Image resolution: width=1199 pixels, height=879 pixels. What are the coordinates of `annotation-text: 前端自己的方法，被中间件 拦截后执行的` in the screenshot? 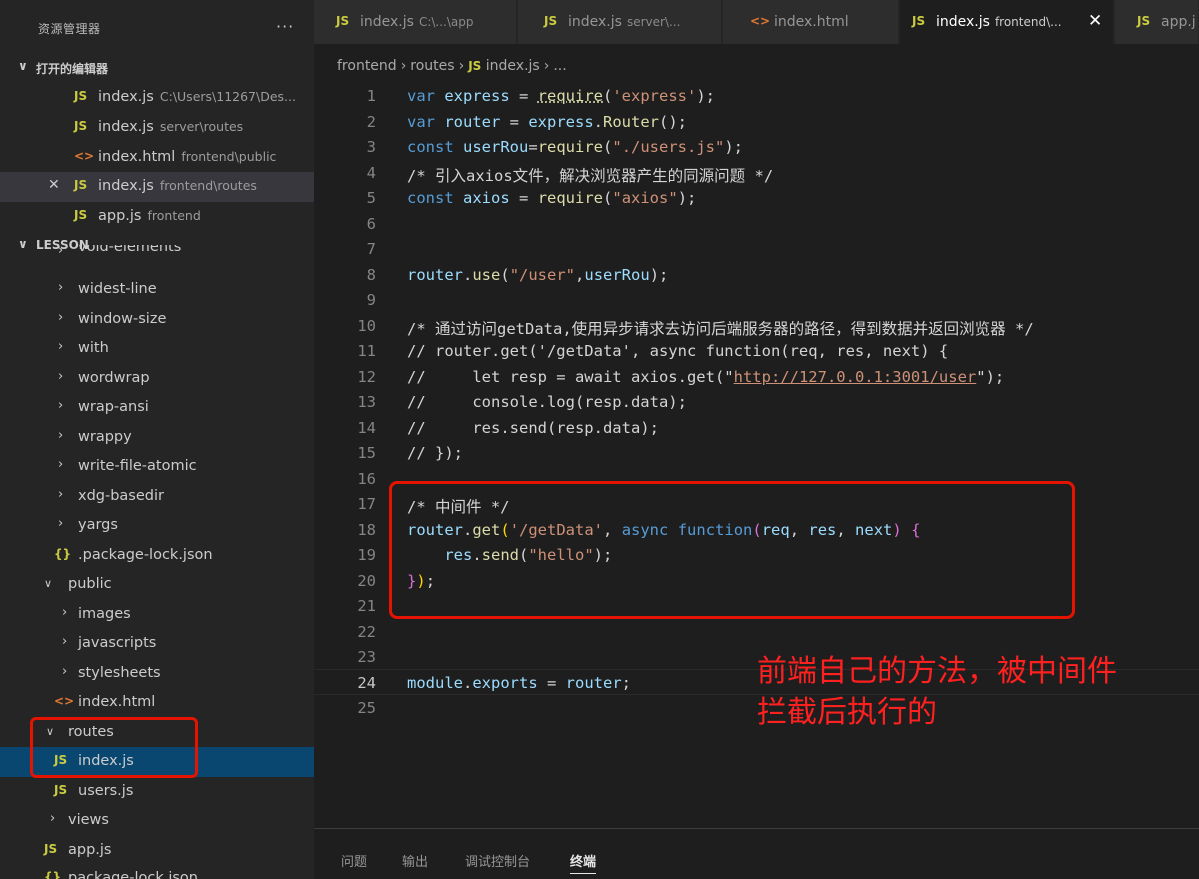 It's located at (937, 692).